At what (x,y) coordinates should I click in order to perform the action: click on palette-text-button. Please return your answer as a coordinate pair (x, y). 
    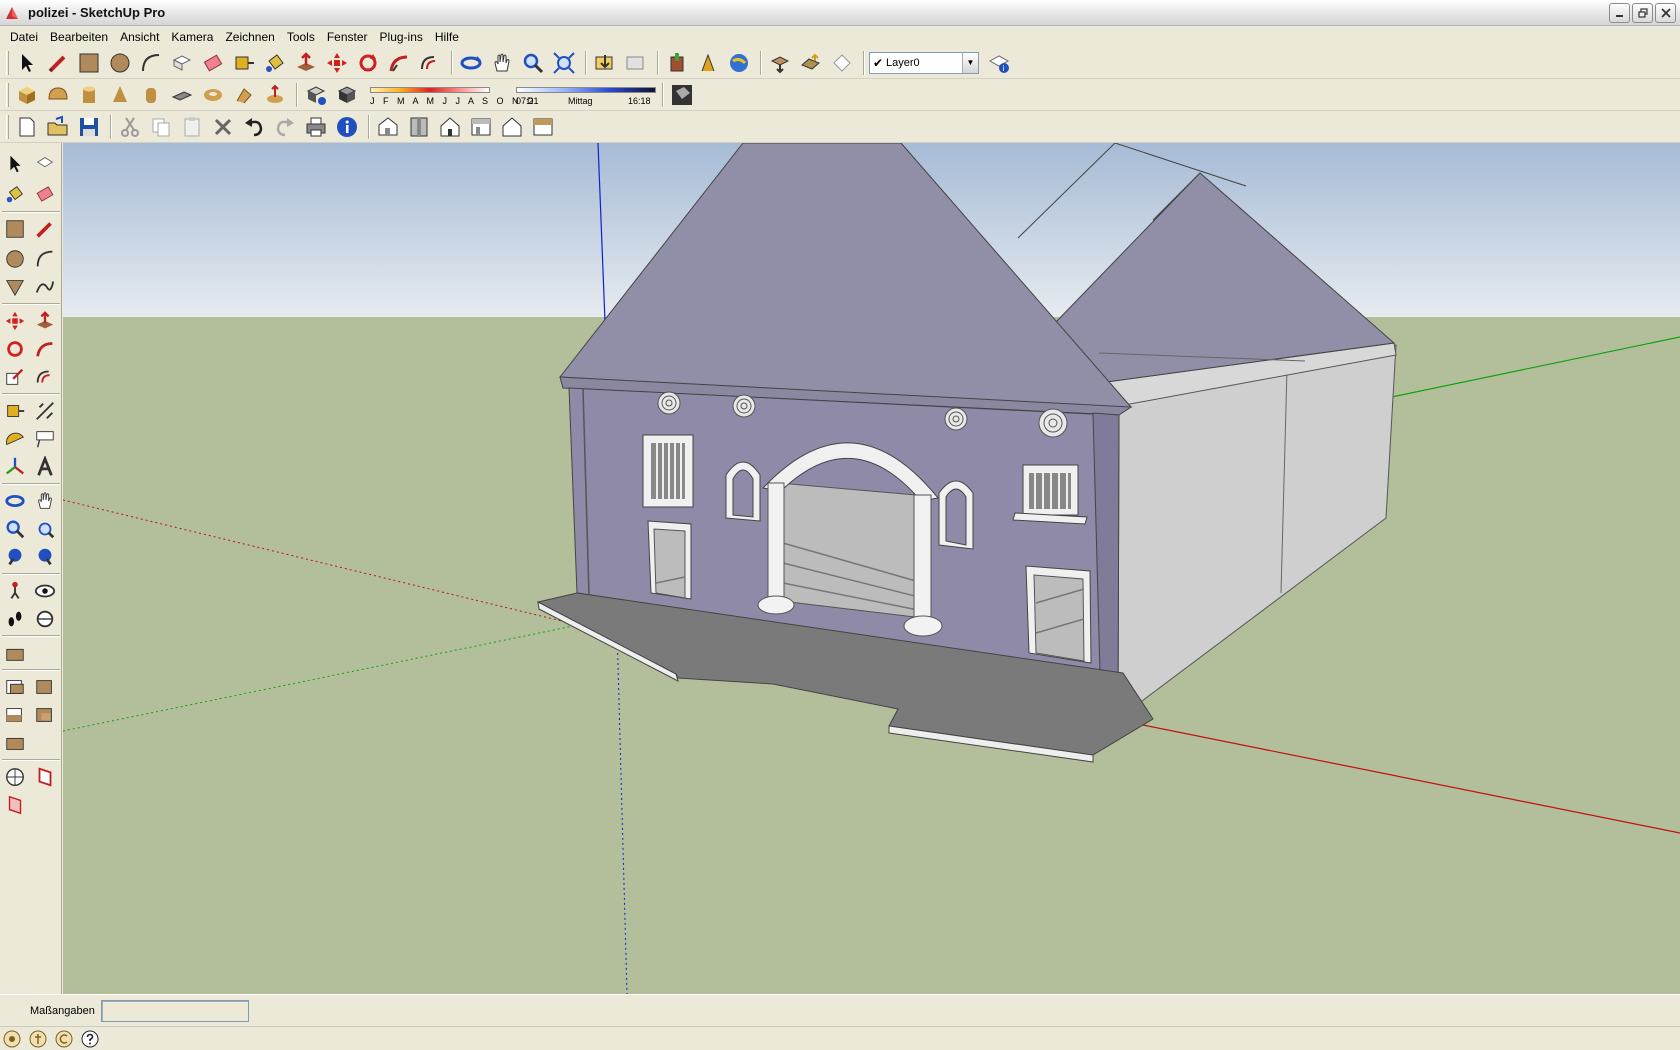
    Looking at the image, I should click on (45, 439).